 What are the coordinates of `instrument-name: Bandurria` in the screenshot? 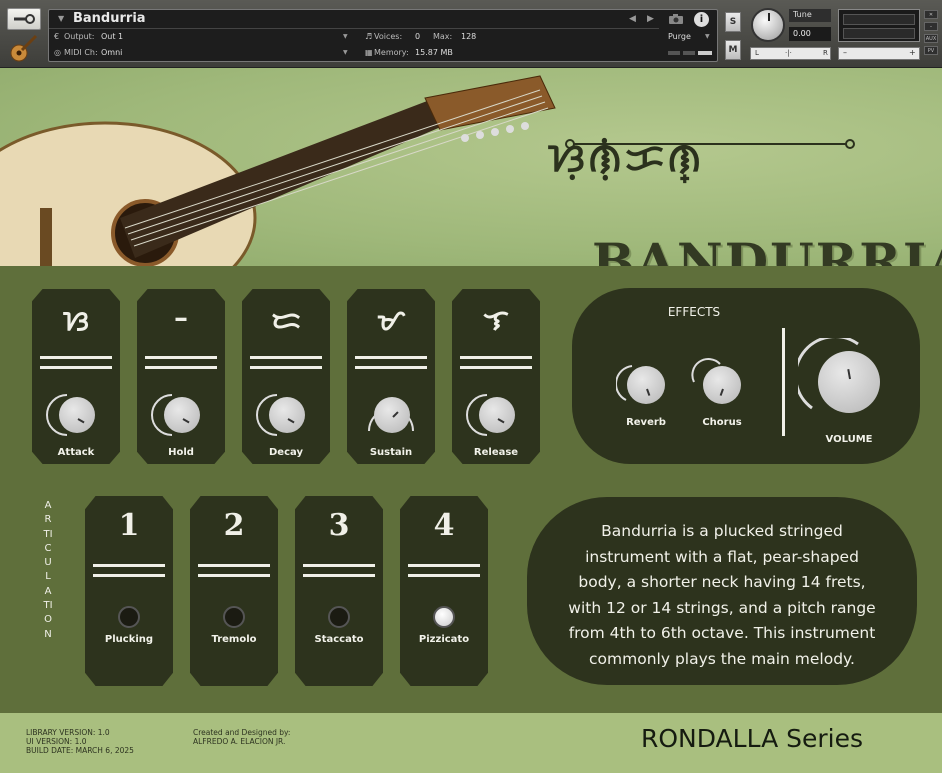 It's located at (109, 18).